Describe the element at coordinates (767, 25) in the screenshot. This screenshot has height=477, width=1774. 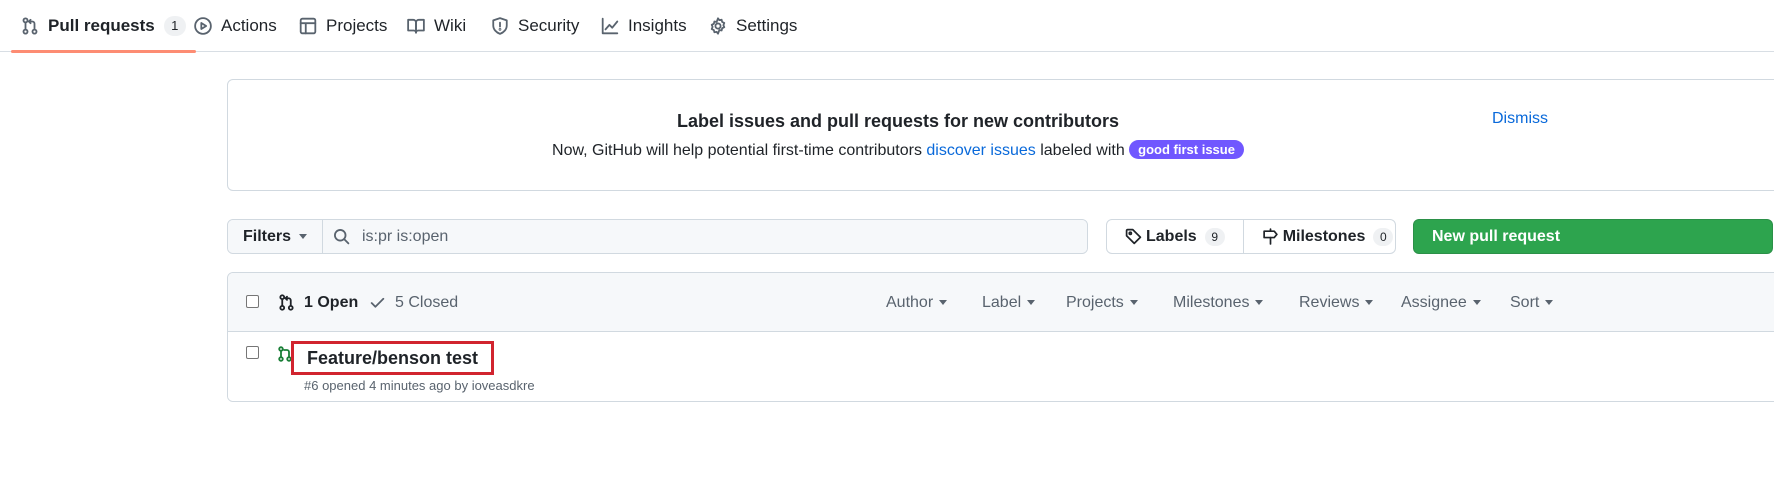
I see `tab-label: Settings` at that location.